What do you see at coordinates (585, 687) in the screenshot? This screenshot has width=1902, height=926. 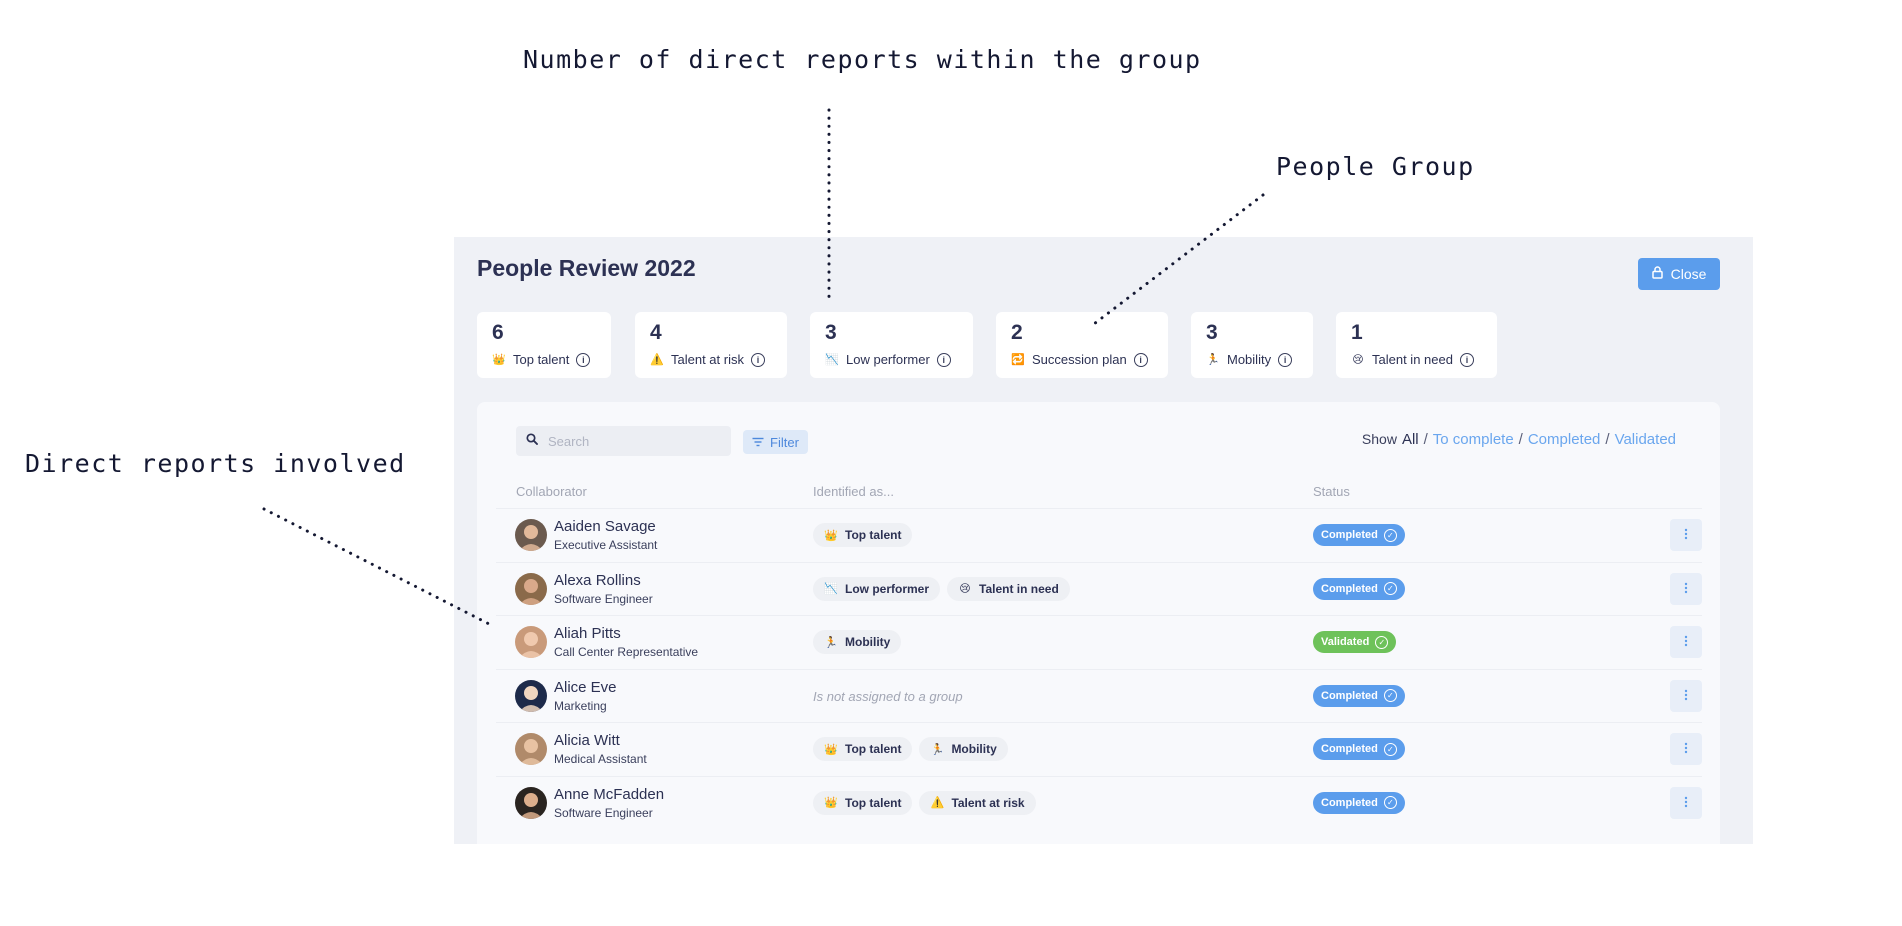 I see `collaborator-name: Alice Eve` at bounding box center [585, 687].